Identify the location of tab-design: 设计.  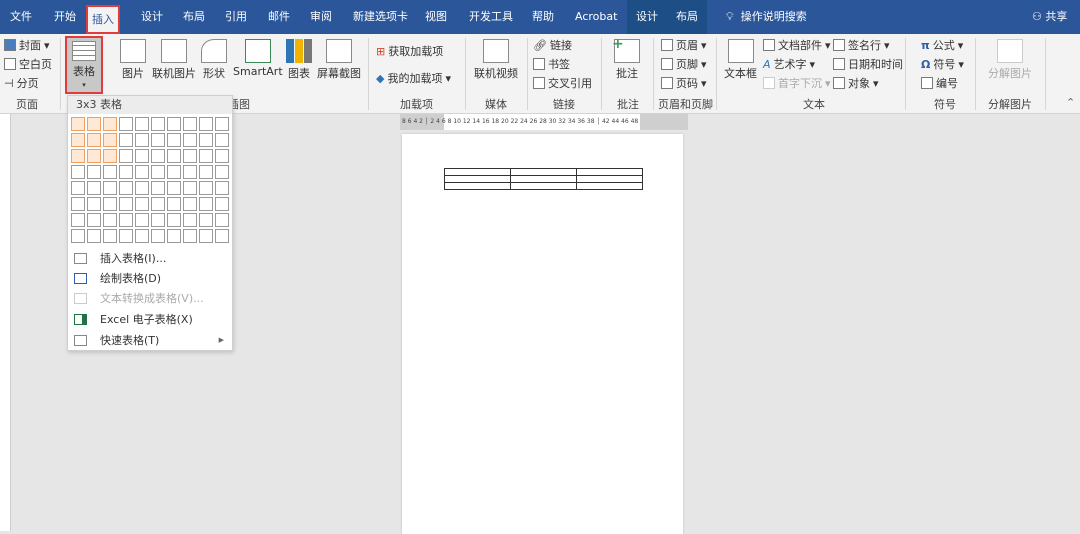
(152, 17).